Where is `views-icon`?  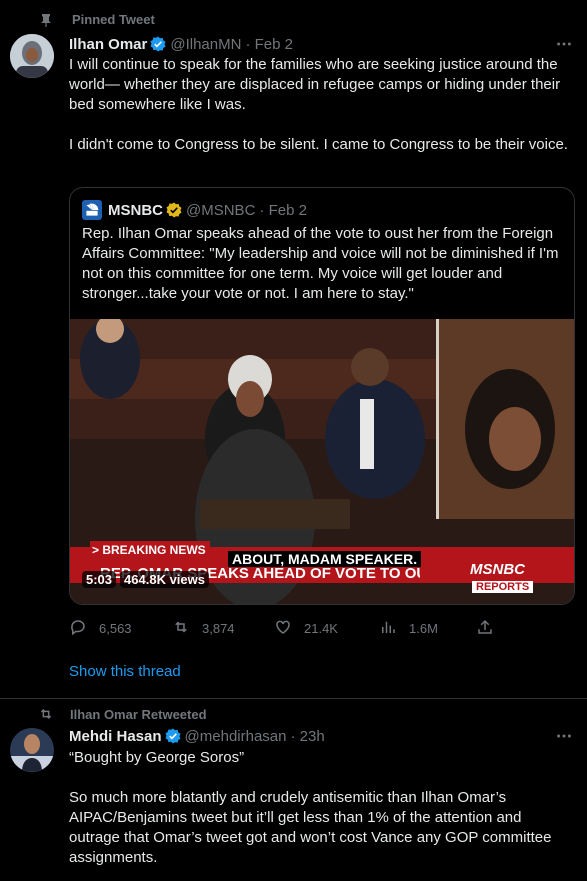
views-icon is located at coordinates (388, 628).